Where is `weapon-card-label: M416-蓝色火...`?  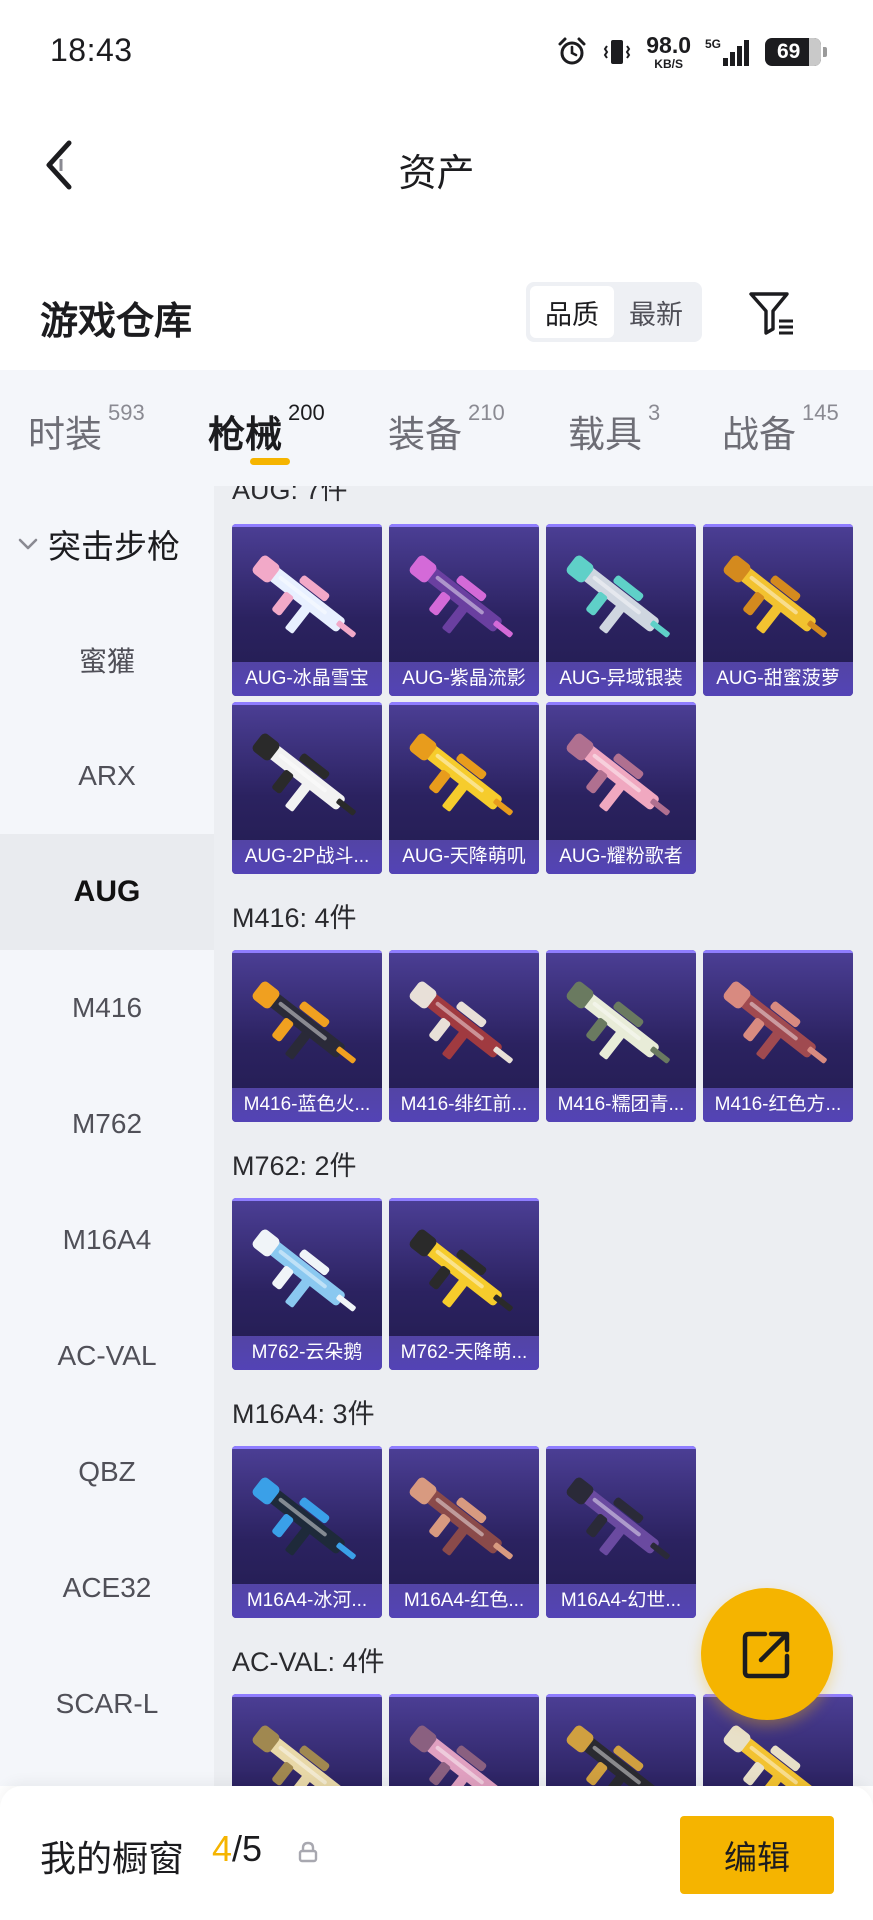
weapon-card-label: M416-蓝色火... is located at coordinates (307, 1105).